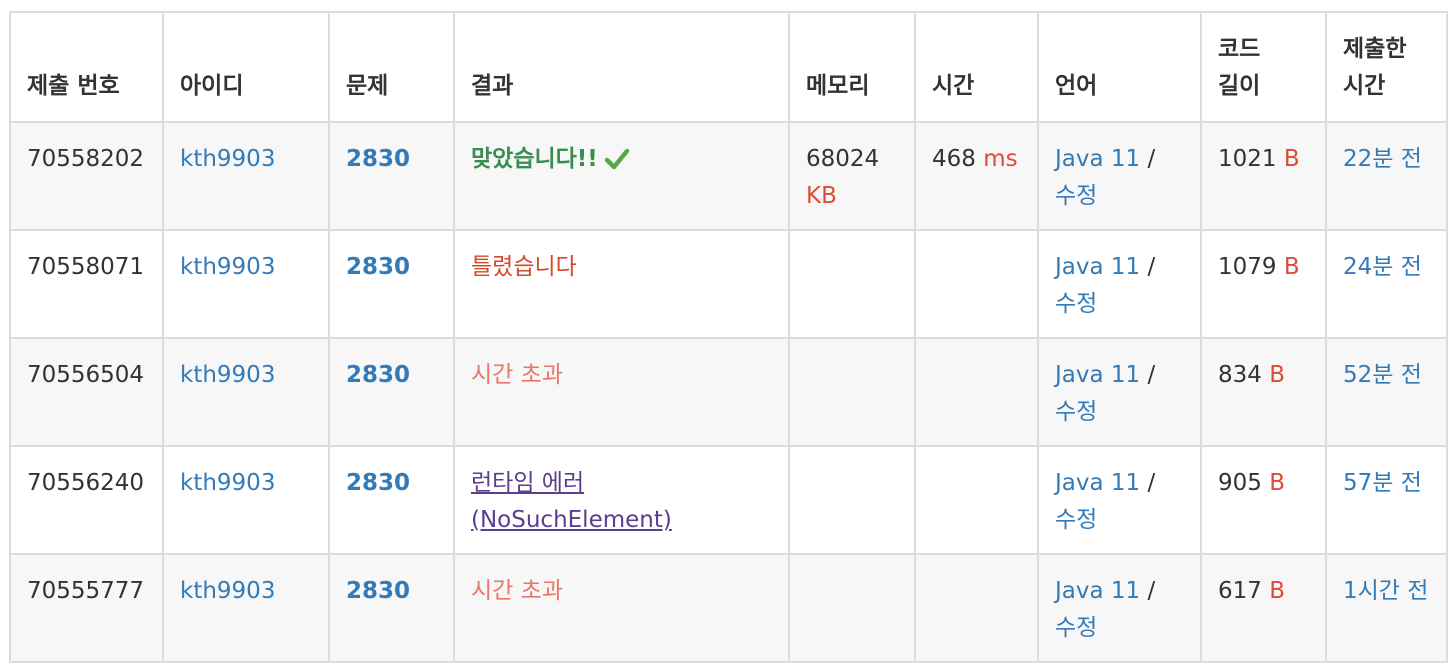 Image resolution: width=1454 pixels, height=670 pixels. What do you see at coordinates (86, 392) in the screenshot?
I see `submission-id: 70556504` at bounding box center [86, 392].